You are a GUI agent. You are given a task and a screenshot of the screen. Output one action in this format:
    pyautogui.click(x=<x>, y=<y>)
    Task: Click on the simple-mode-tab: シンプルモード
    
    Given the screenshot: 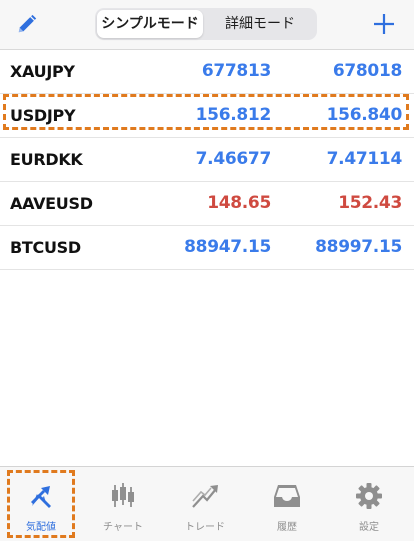 What is the action you would take?
    pyautogui.click(x=150, y=24)
    